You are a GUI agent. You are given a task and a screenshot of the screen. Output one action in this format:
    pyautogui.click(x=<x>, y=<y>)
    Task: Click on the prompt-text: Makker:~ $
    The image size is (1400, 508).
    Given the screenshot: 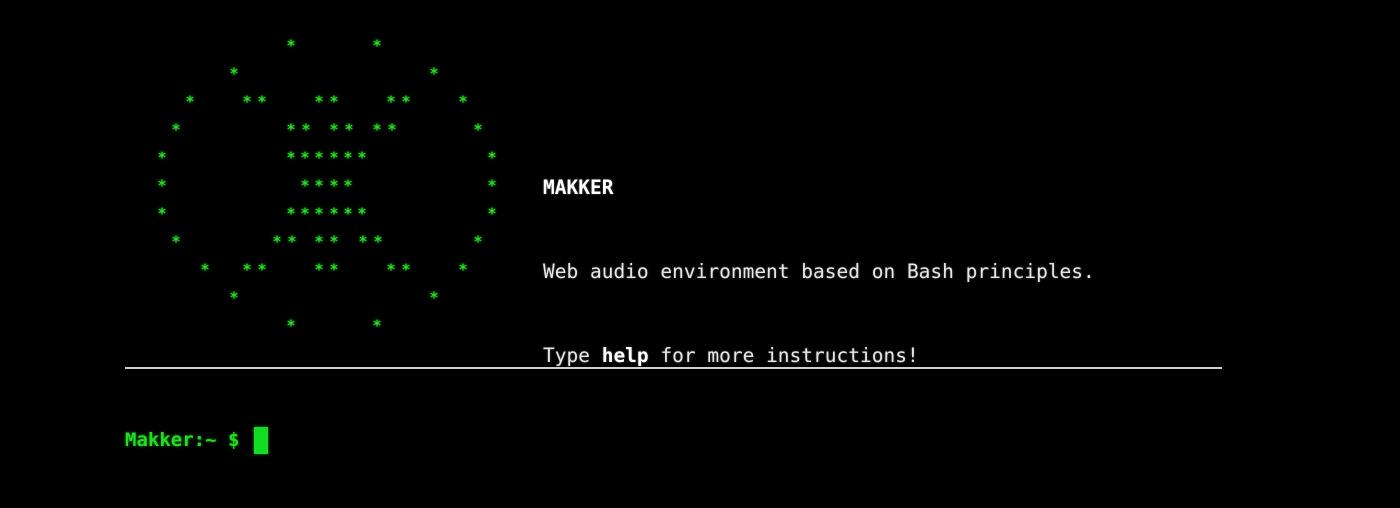 What is the action you would take?
    pyautogui.click(x=182, y=440)
    